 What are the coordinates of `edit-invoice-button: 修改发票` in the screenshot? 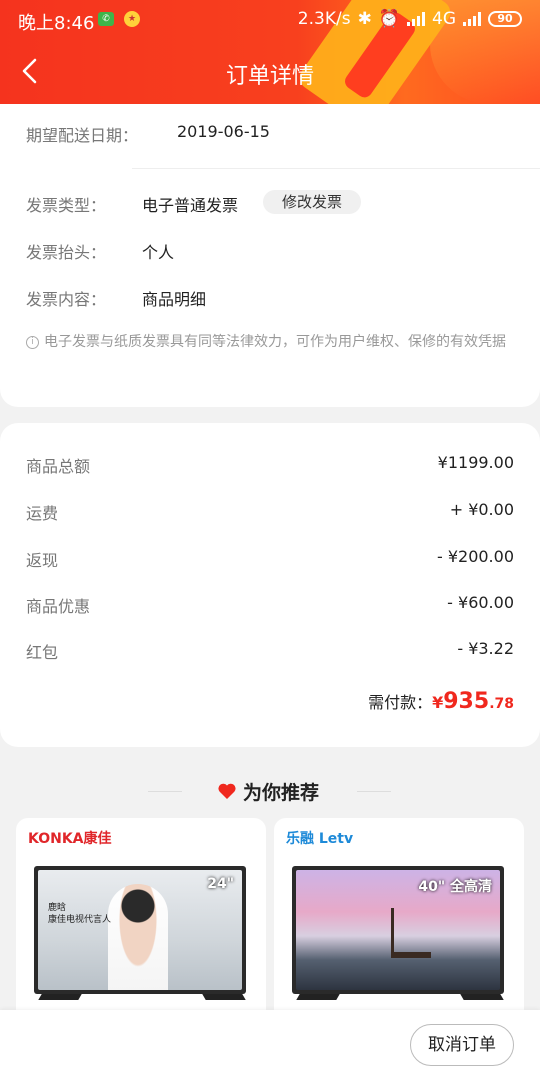 It's located at (312, 202).